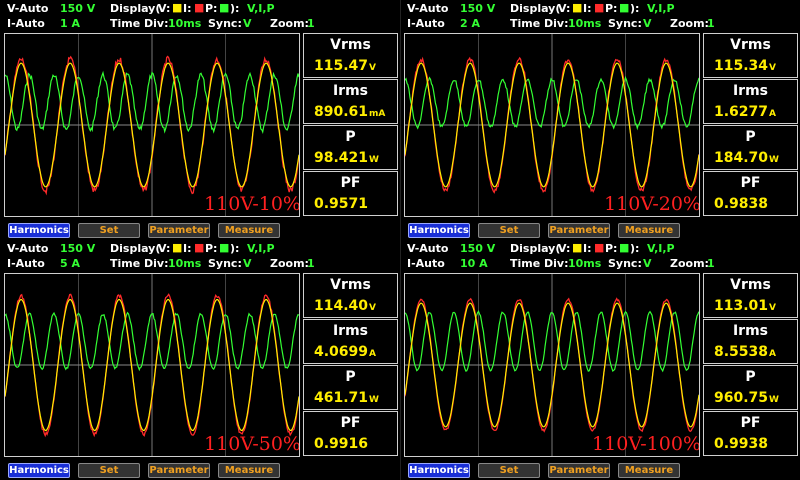 The width and height of the screenshot is (800, 480). Describe the element at coordinates (741, 204) in the screenshot. I see `pf-value: 0.9838` at that location.